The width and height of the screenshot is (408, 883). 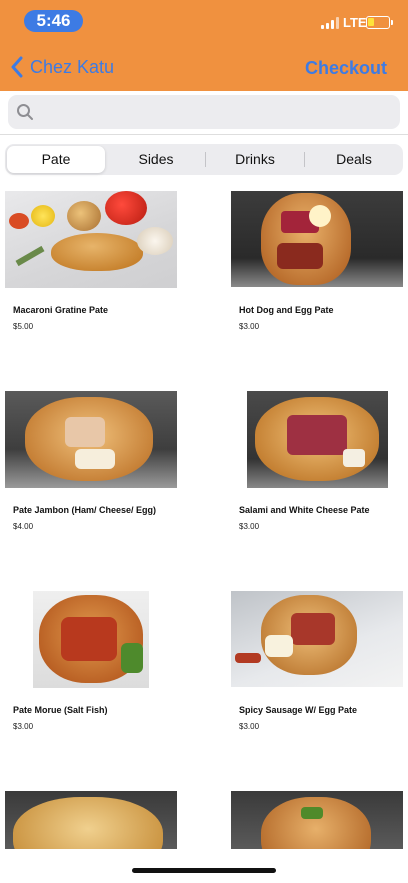 I want to click on tab-deals: Deals, so click(x=354, y=159).